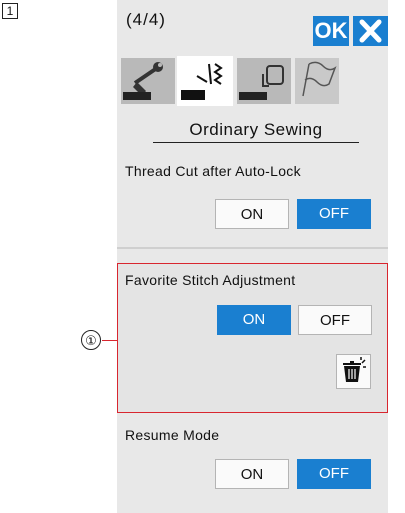 The height and width of the screenshot is (513, 405). I want to click on flag-icon, so click(317, 81).